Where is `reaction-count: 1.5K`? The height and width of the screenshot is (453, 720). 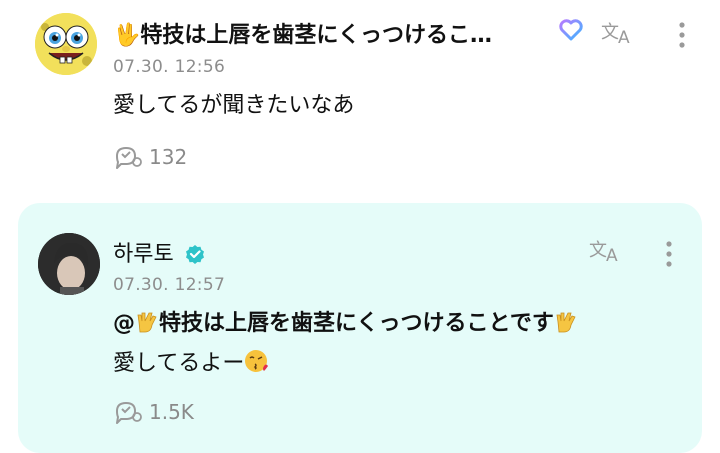 reaction-count: 1.5K is located at coordinates (171, 412).